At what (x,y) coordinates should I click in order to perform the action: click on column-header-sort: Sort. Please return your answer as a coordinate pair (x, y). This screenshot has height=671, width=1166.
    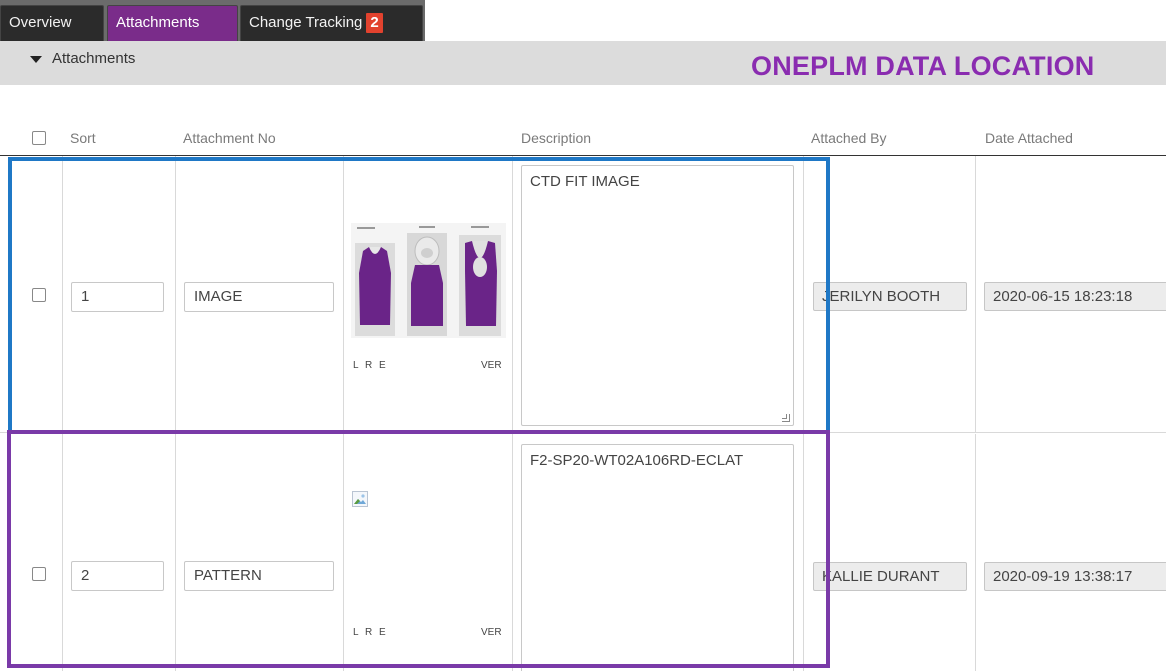
    Looking at the image, I should click on (83, 138).